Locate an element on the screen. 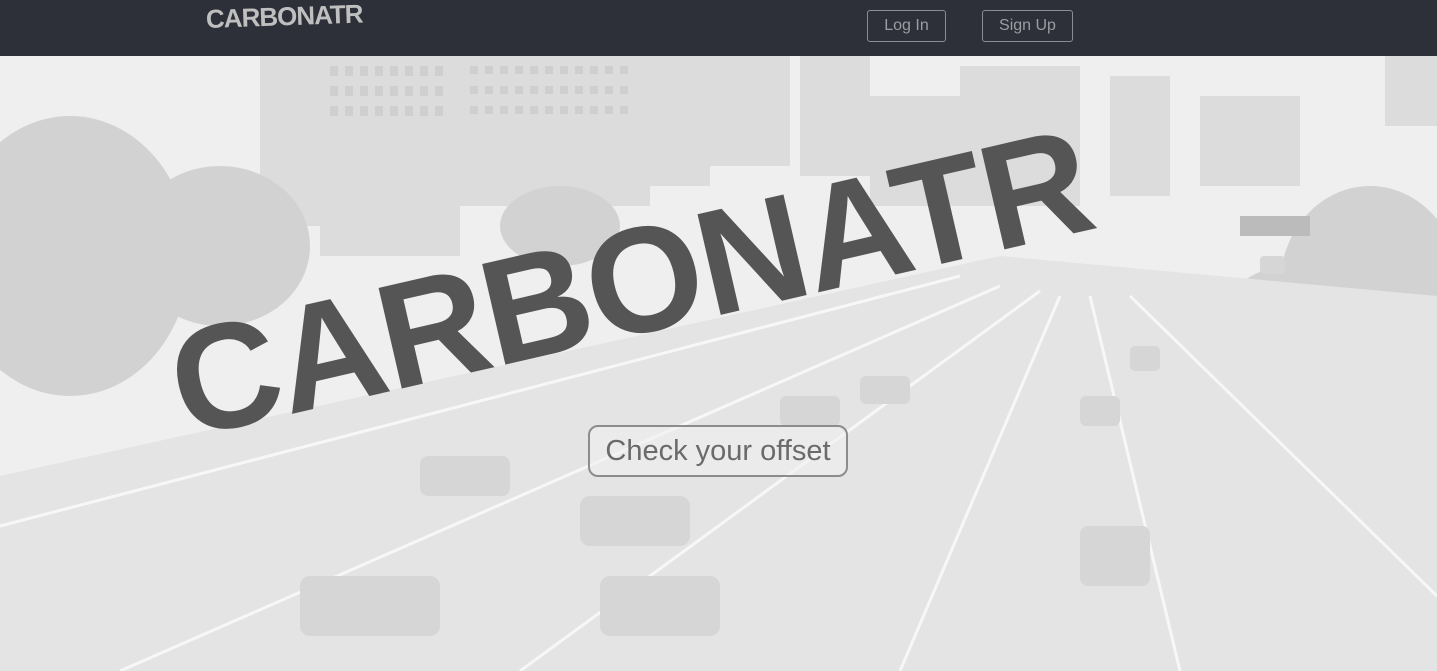 This screenshot has width=1437, height=671. top-navbar: CARBONATR Log In Sign Up is located at coordinates (718, 28).